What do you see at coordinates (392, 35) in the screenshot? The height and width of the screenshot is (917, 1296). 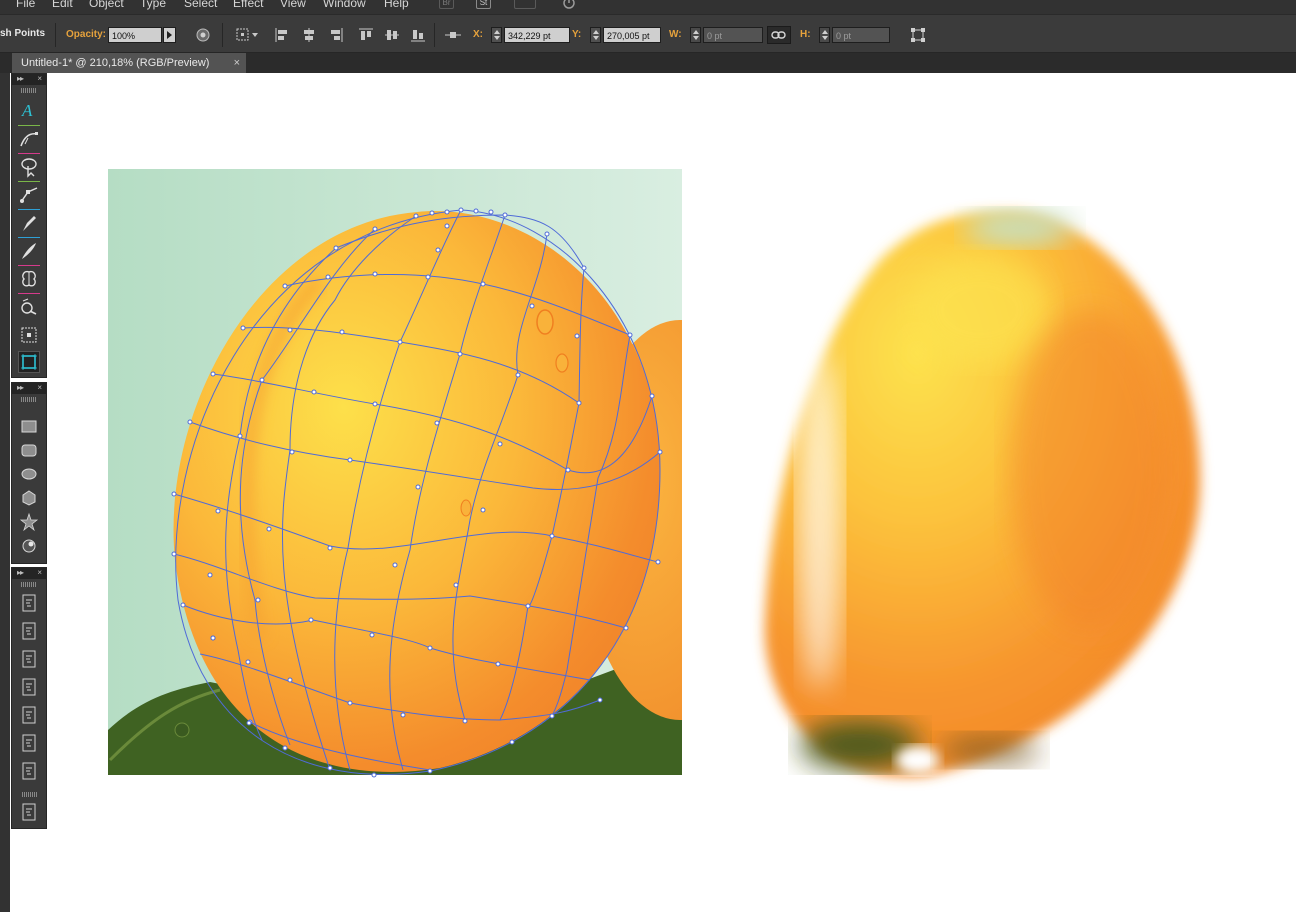 I see `align-middle-icon` at bounding box center [392, 35].